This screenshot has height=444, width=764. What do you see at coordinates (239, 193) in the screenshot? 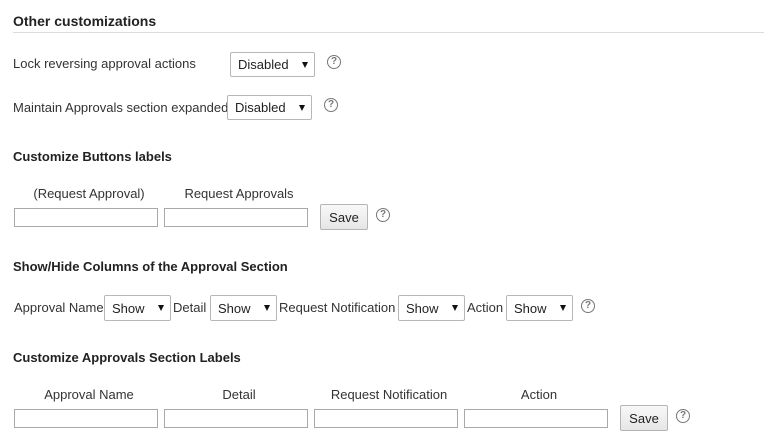
I see `buttons-header-request-approvals: Request Approvals` at bounding box center [239, 193].